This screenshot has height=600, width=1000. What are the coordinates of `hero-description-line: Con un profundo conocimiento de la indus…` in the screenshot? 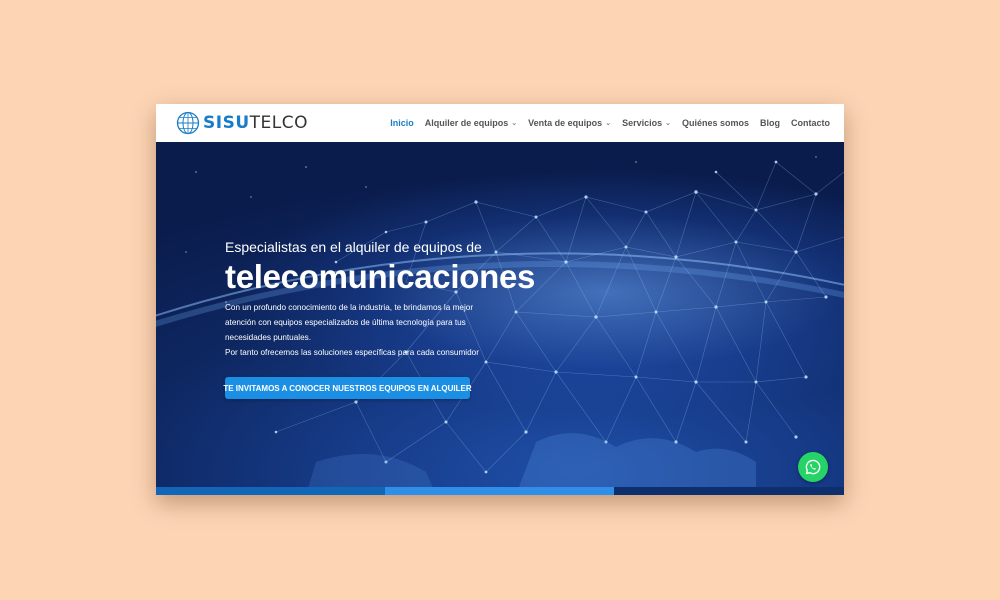 It's located at (349, 307).